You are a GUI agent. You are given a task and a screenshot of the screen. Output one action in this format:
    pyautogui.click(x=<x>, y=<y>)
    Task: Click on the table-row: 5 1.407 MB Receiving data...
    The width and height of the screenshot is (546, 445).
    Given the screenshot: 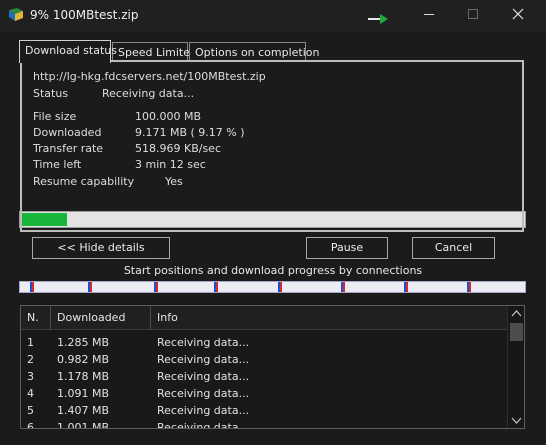 What is the action you would take?
    pyautogui.click(x=264, y=410)
    